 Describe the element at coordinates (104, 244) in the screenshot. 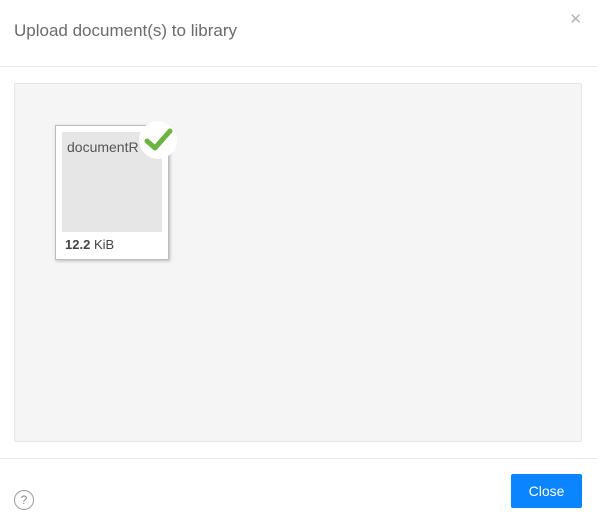

I see `file-size-unit: KiB` at that location.